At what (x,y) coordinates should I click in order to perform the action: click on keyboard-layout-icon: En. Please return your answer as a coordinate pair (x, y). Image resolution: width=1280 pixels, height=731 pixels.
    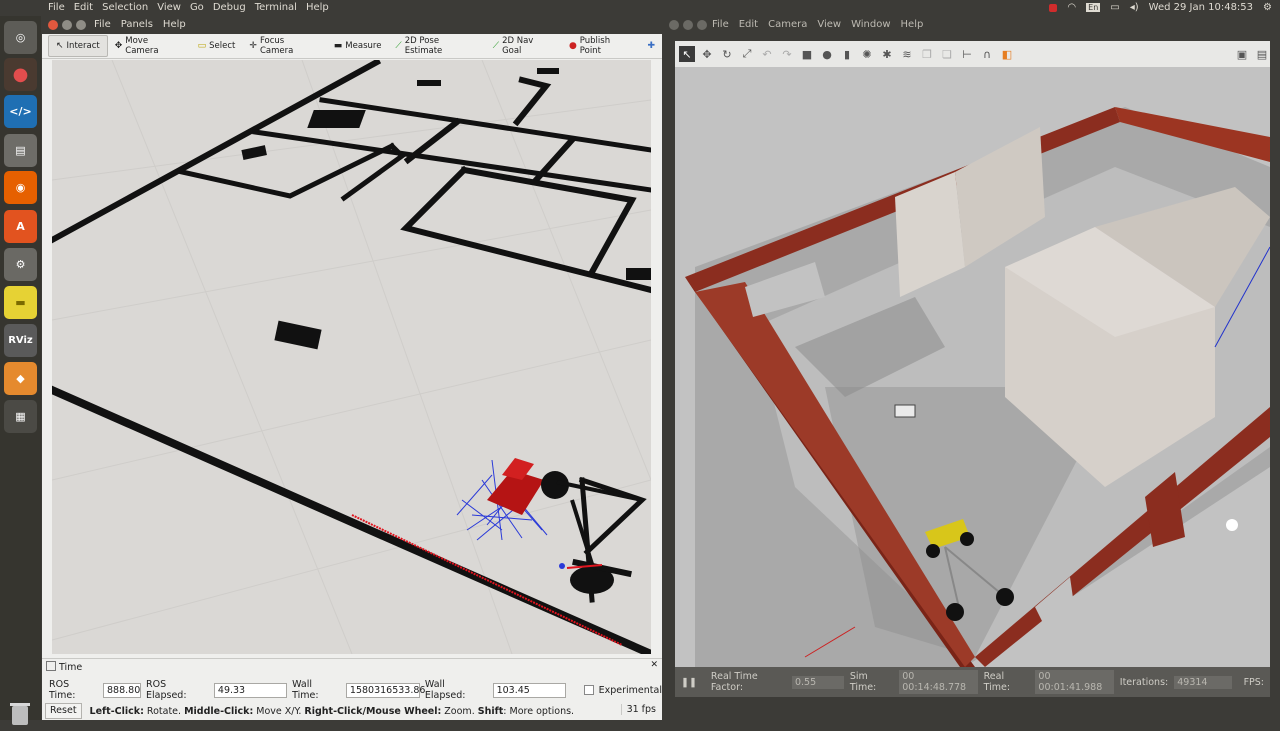
    Looking at the image, I should click on (1093, 7).